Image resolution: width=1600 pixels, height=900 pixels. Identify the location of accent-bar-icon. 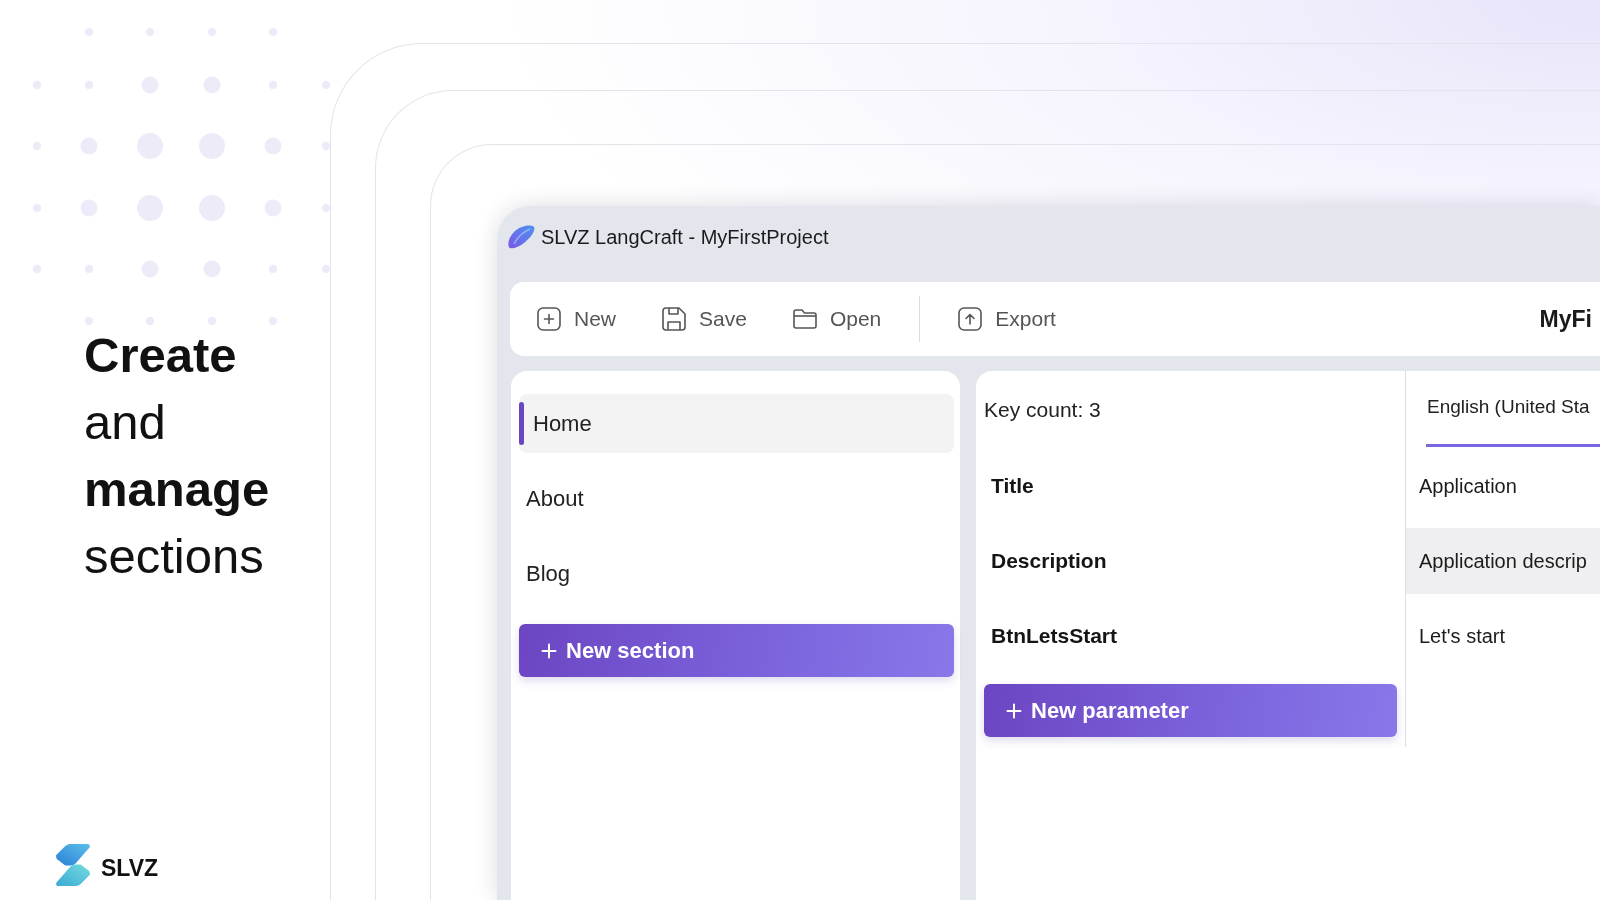
(521, 423).